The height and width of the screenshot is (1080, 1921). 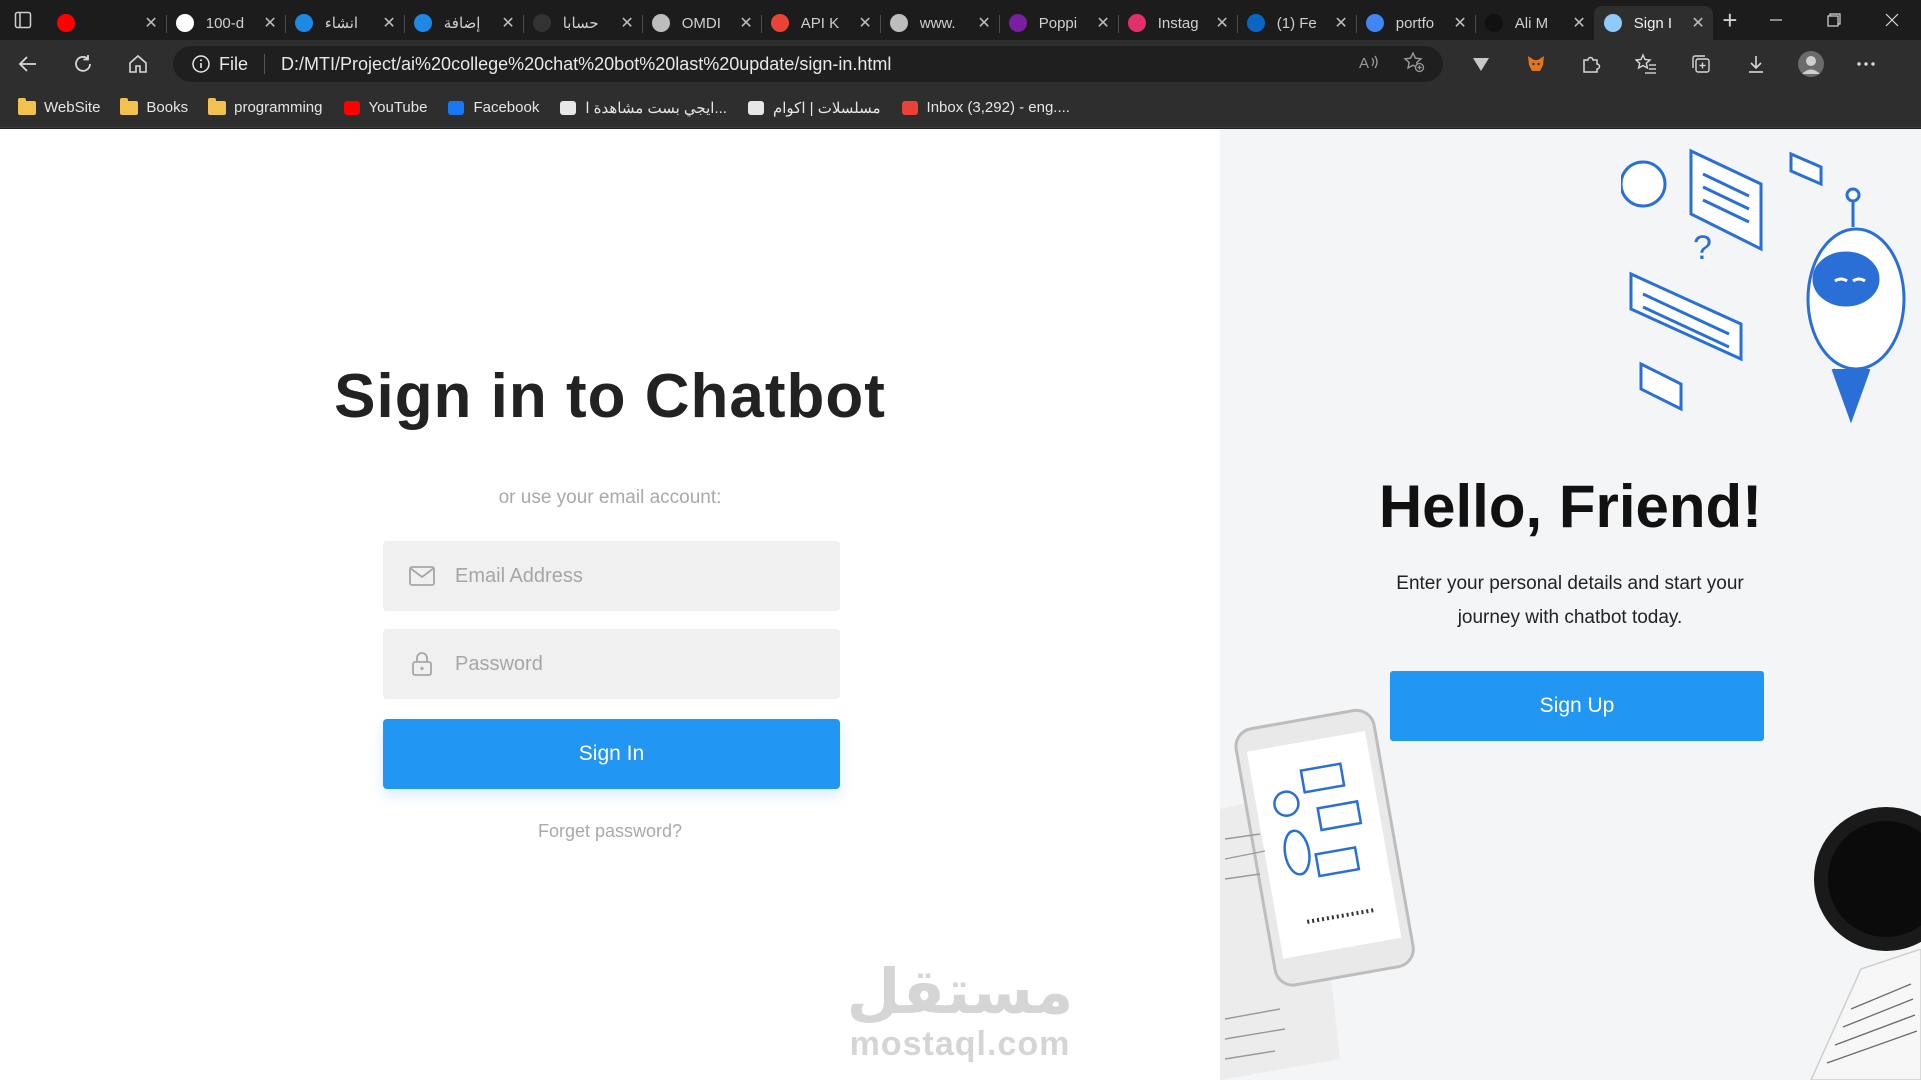 I want to click on signin-subtitle: or use your email account:, so click(x=610, y=497).